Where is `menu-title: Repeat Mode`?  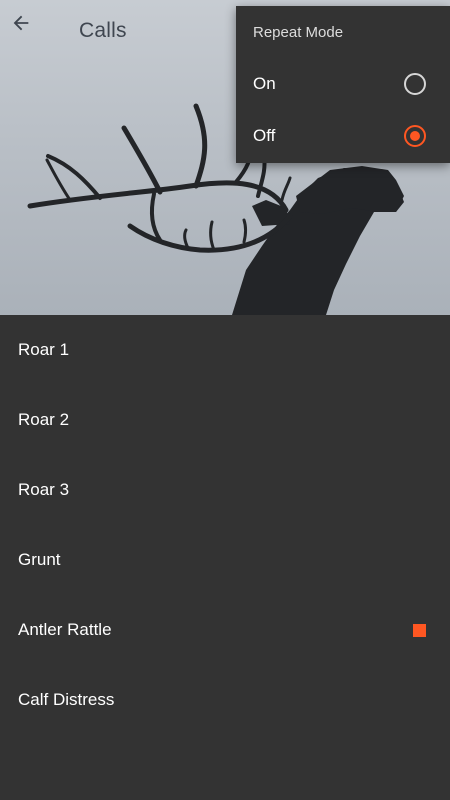
menu-title: Repeat Mode is located at coordinates (298, 32).